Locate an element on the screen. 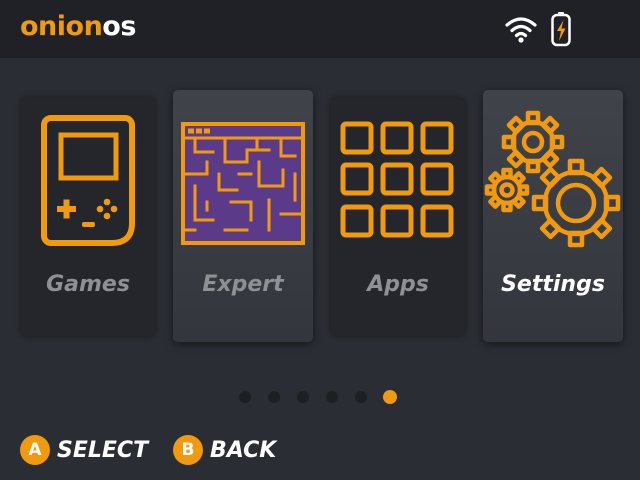 Image resolution: width=640 pixels, height=480 pixels. b-button-badge: B is located at coordinates (188, 450).